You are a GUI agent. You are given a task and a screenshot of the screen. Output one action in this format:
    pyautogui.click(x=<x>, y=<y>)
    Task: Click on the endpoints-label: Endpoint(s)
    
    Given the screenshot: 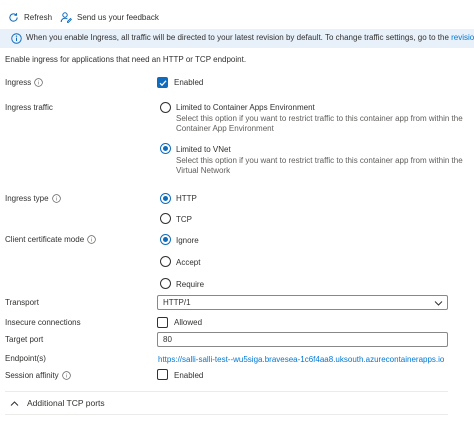 What is the action you would take?
    pyautogui.click(x=25, y=358)
    